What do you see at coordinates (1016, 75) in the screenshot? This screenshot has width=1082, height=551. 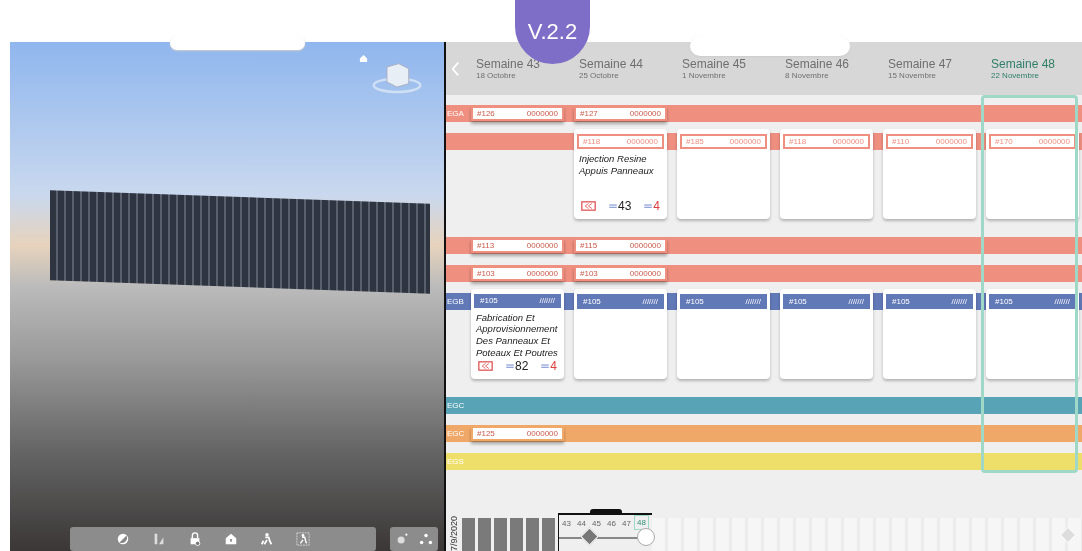 I see `week-date: 22 Novembre` at bounding box center [1016, 75].